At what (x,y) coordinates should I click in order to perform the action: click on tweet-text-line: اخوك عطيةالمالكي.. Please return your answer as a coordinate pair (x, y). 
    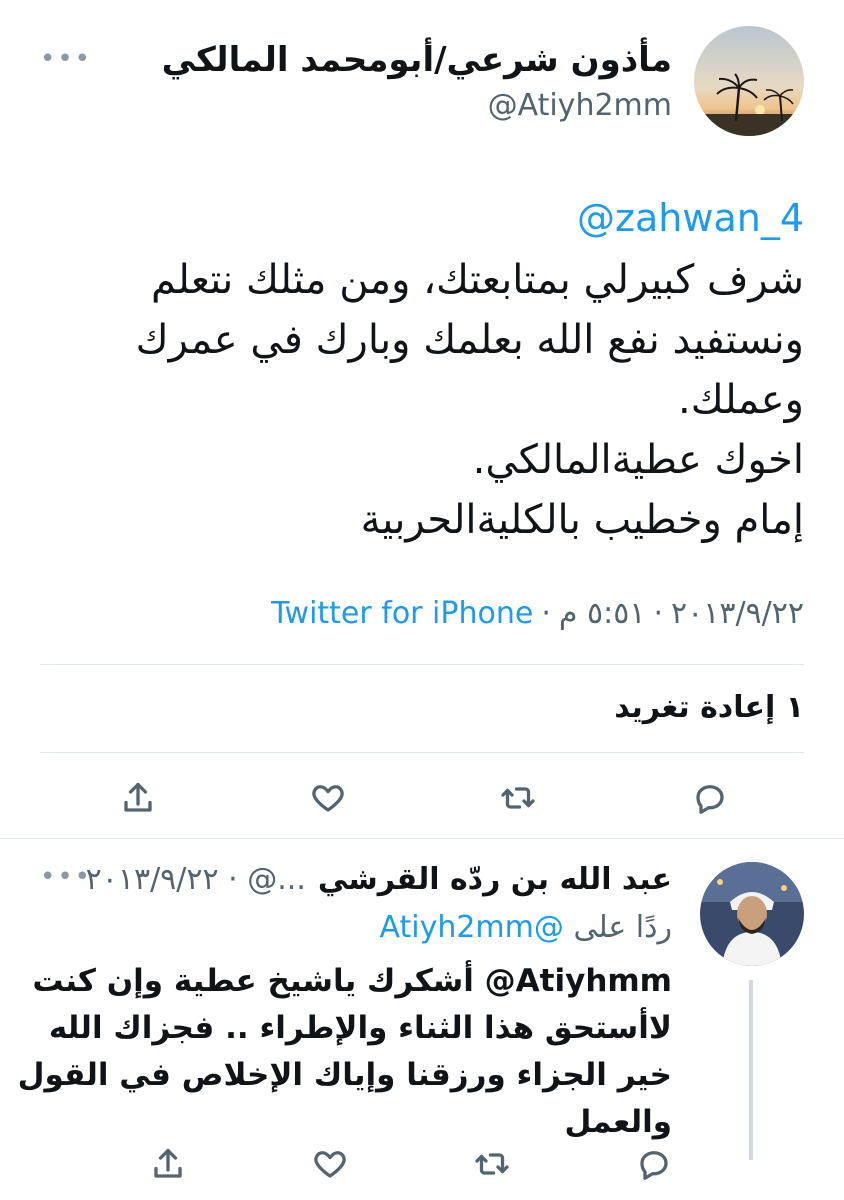
    Looking at the image, I should click on (638, 460).